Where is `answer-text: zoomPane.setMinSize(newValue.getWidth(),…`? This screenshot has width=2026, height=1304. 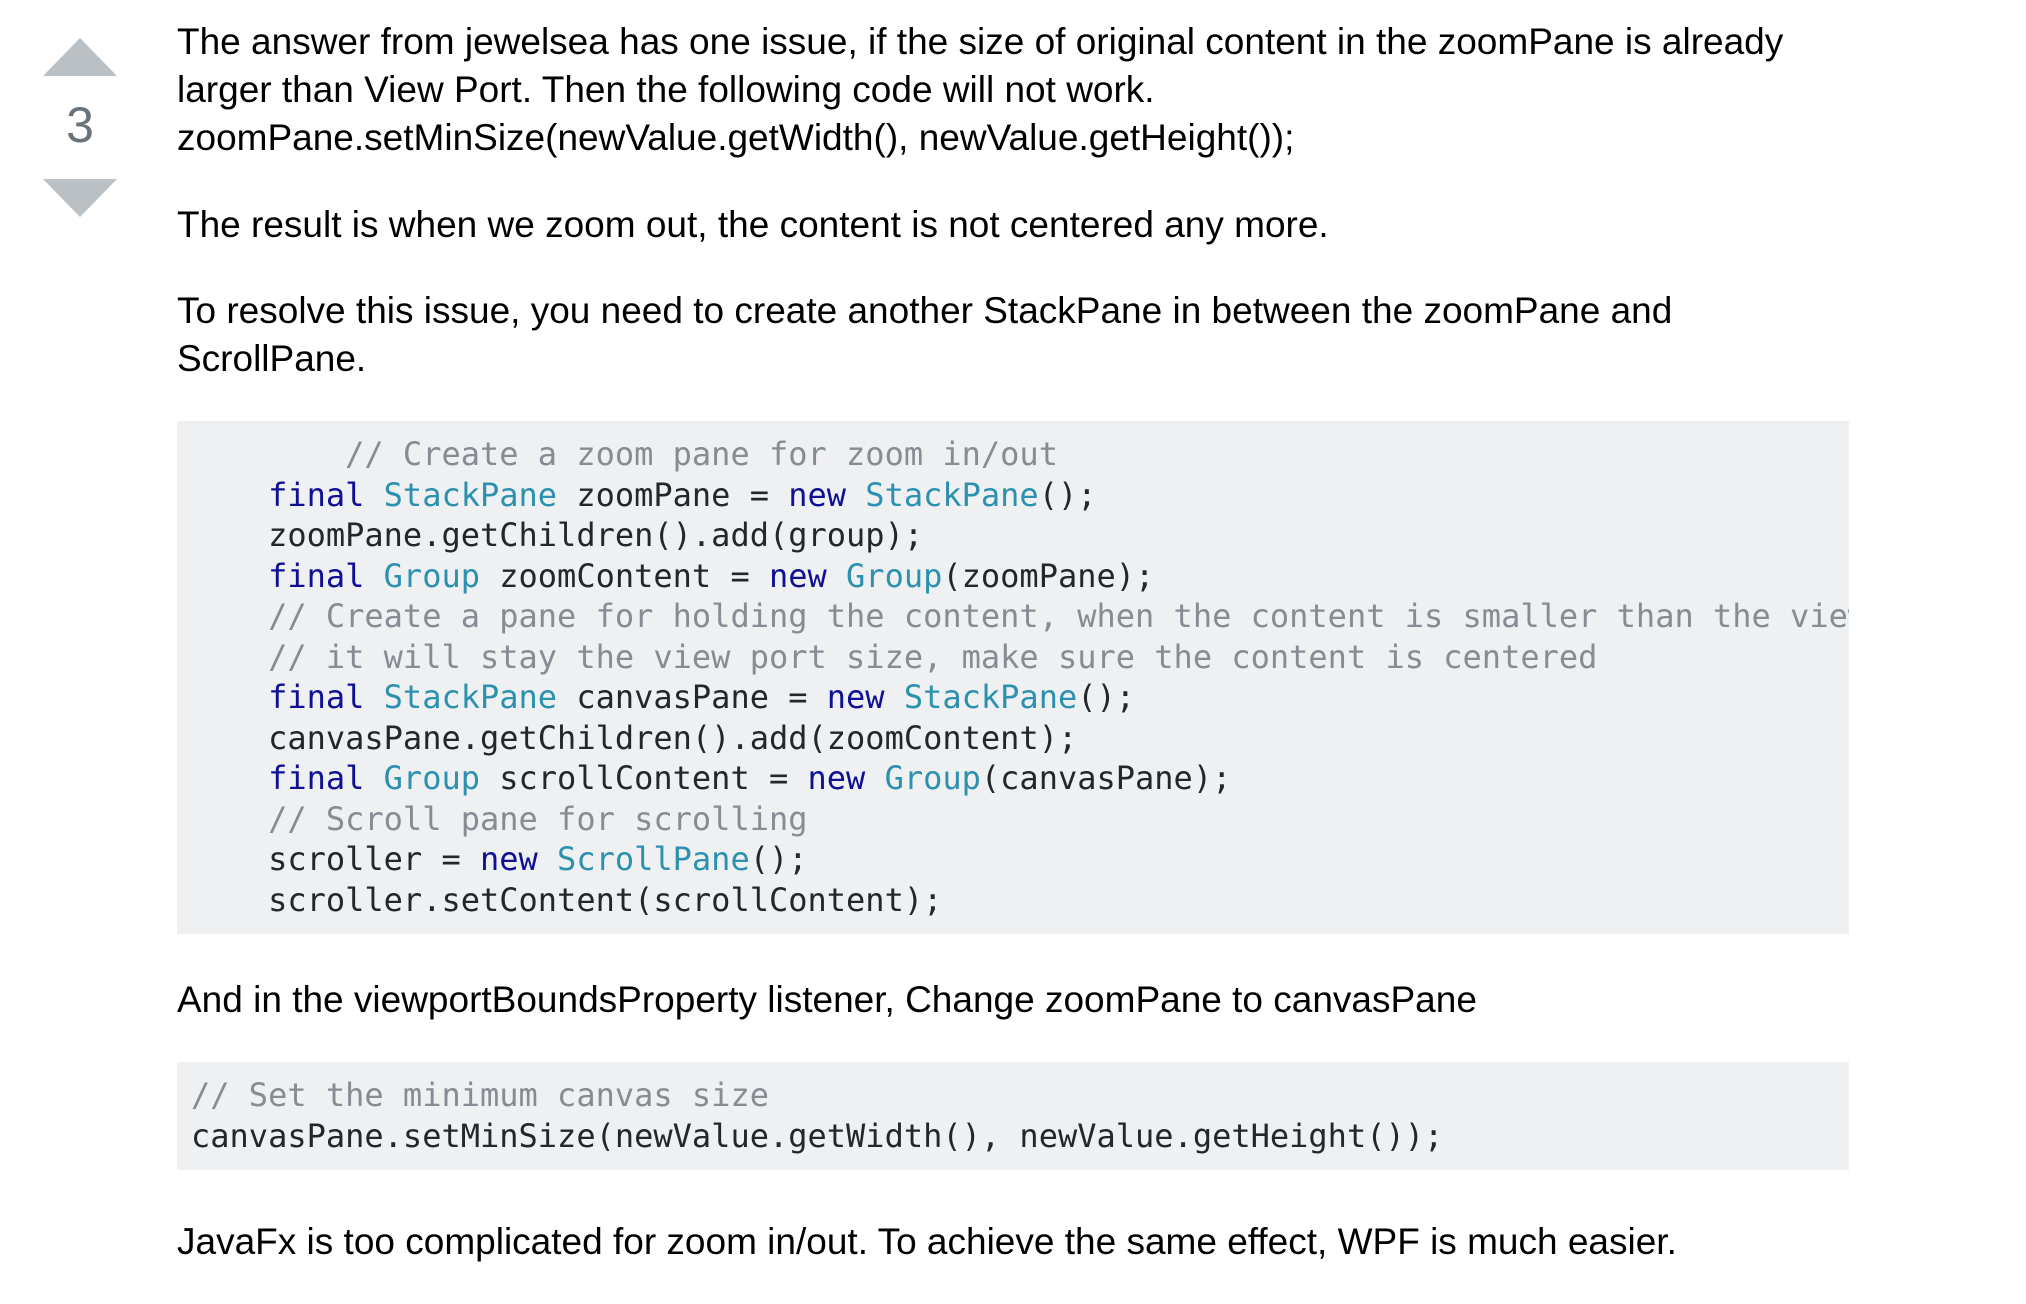
answer-text: zoomPane.setMinSize(newValue.getWidth(),… is located at coordinates (736, 137).